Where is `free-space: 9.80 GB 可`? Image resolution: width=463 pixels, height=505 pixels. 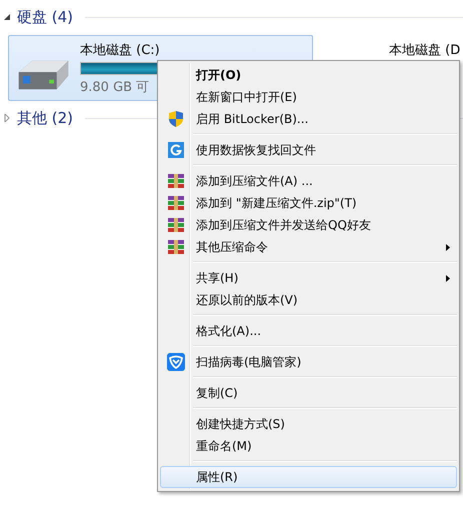 free-space: 9.80 GB 可 is located at coordinates (115, 87).